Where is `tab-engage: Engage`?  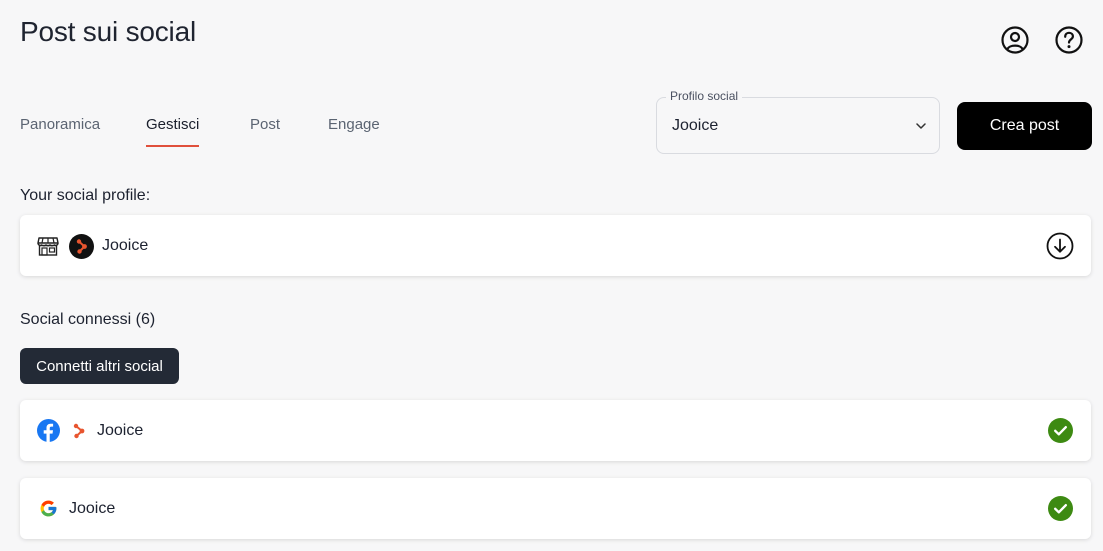
tab-engage: Engage is located at coordinates (354, 131).